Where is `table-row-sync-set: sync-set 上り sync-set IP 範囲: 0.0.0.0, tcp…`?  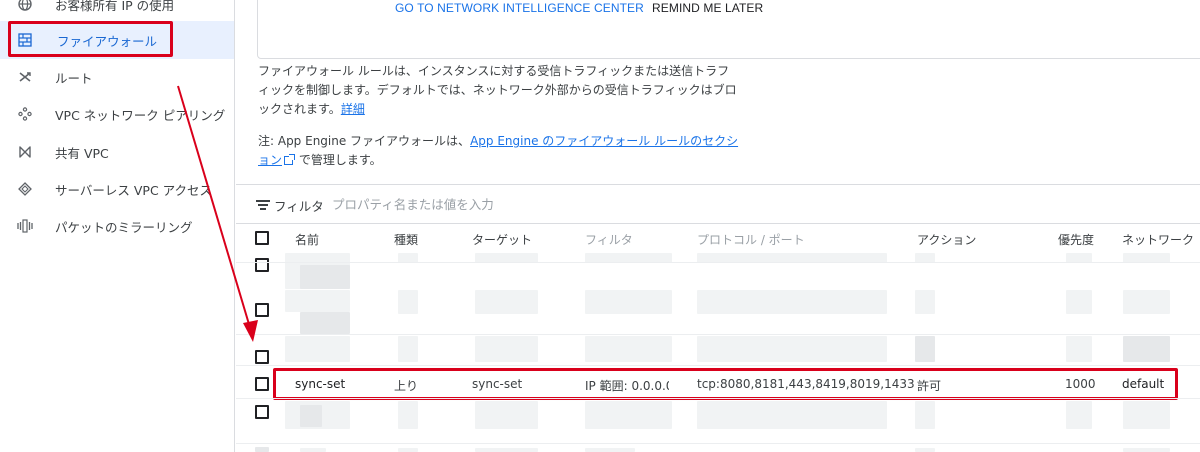
table-row-sync-set: sync-set 上り sync-set IP 範囲: 0.0.0.0, tcp… is located at coordinates (718, 384).